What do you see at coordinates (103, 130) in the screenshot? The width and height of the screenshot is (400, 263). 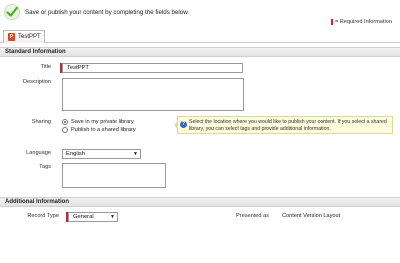 I see `sharing-option-label: Publish to a shared library` at bounding box center [103, 130].